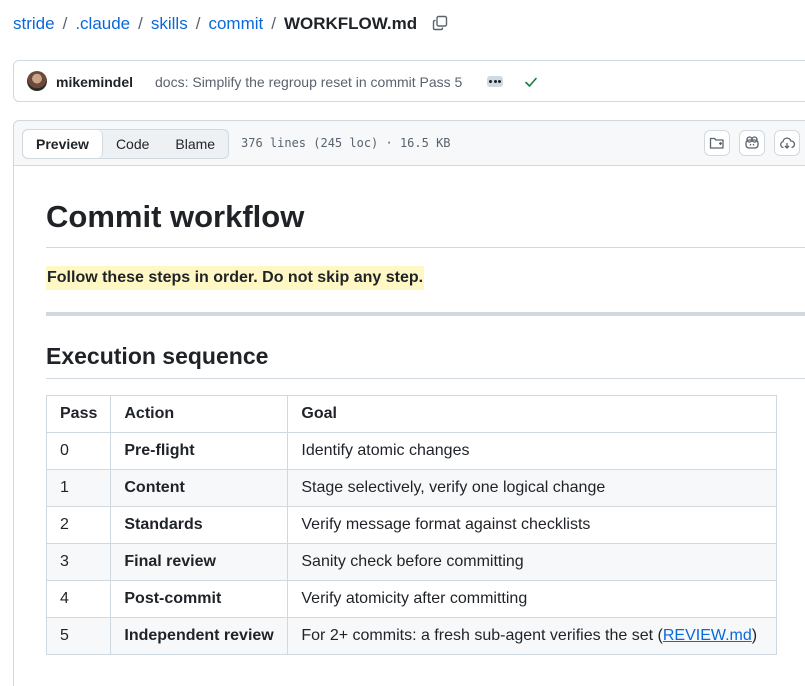 This screenshot has width=805, height=686. Describe the element at coordinates (425, 314) in the screenshot. I see `horizontal-rule` at that location.